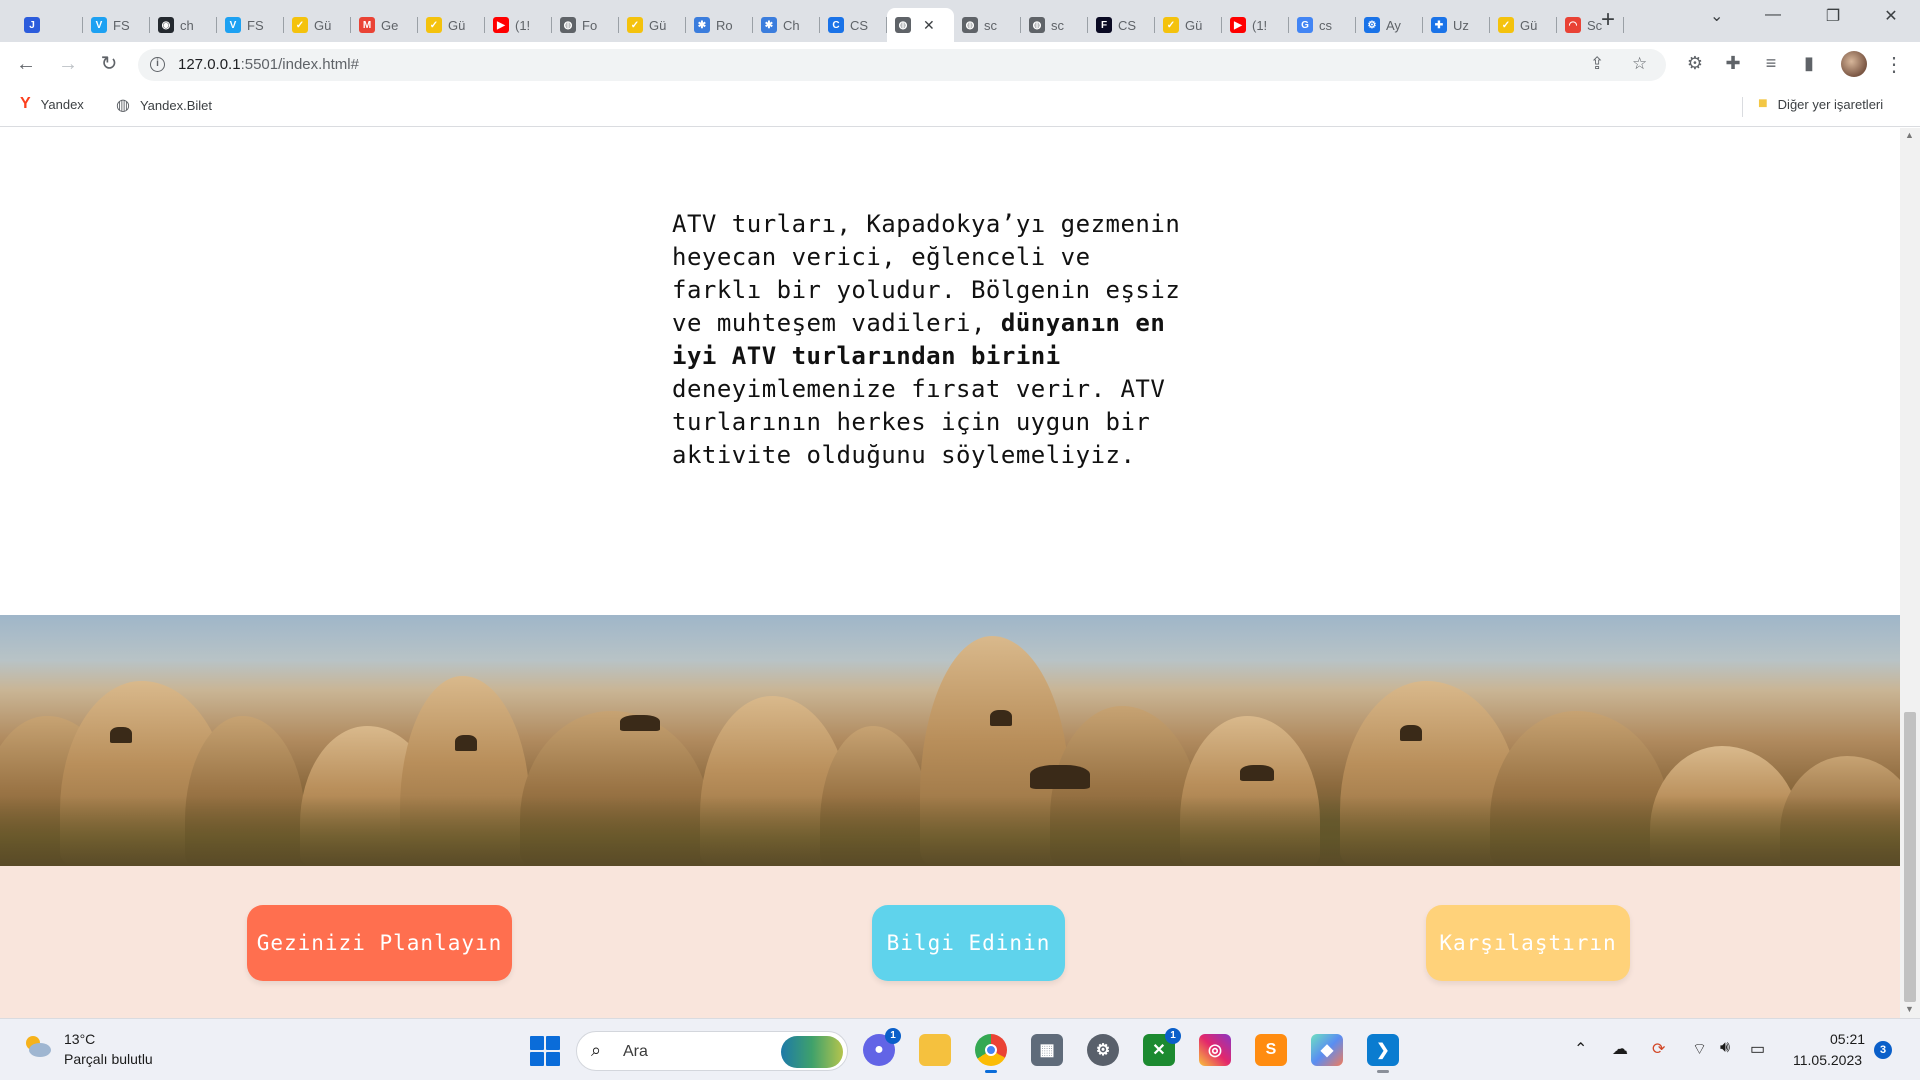 This screenshot has width=1920, height=1080. I want to click on browser-tab: M Ge, so click(384, 25).